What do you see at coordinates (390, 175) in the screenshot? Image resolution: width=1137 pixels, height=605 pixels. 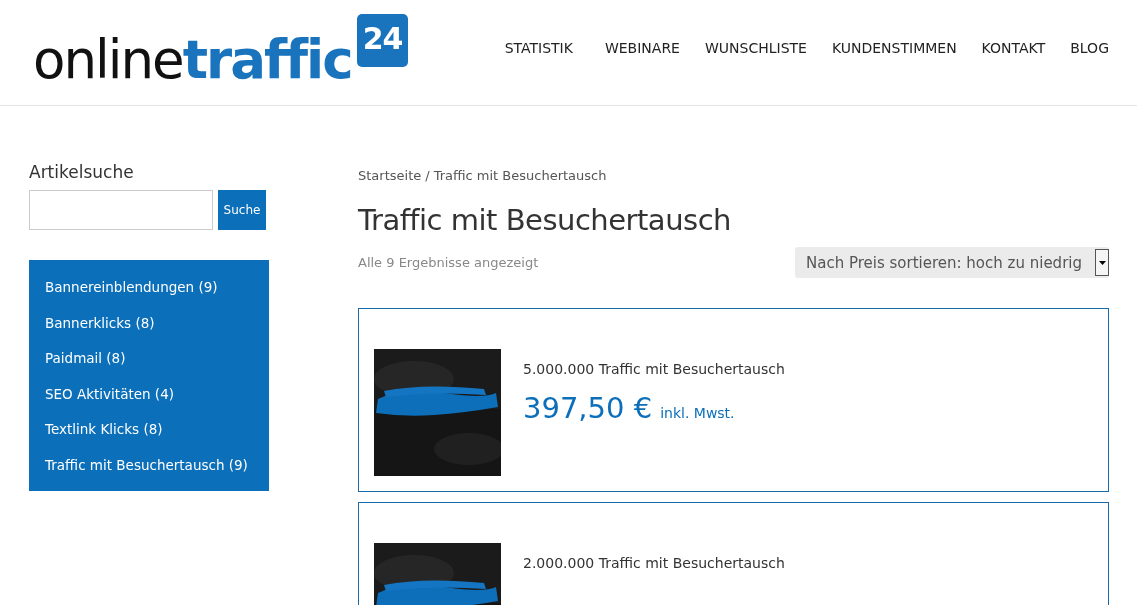 I see `breadcrumb-link: Startseite` at bounding box center [390, 175].